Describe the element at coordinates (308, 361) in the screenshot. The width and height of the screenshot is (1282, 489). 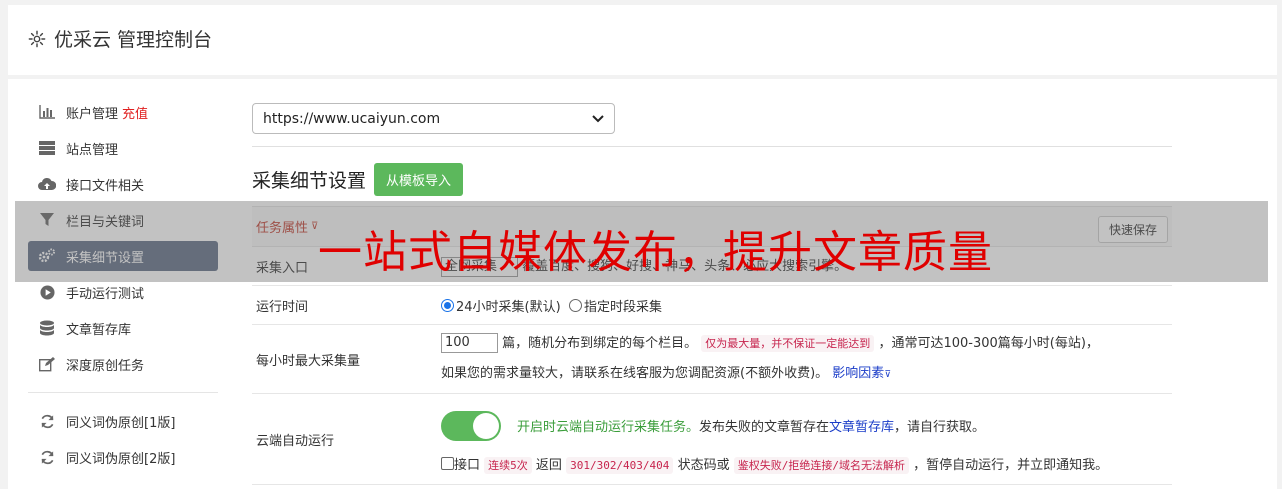
I see `max-per-hour-label: 每小时最大采集量` at that location.